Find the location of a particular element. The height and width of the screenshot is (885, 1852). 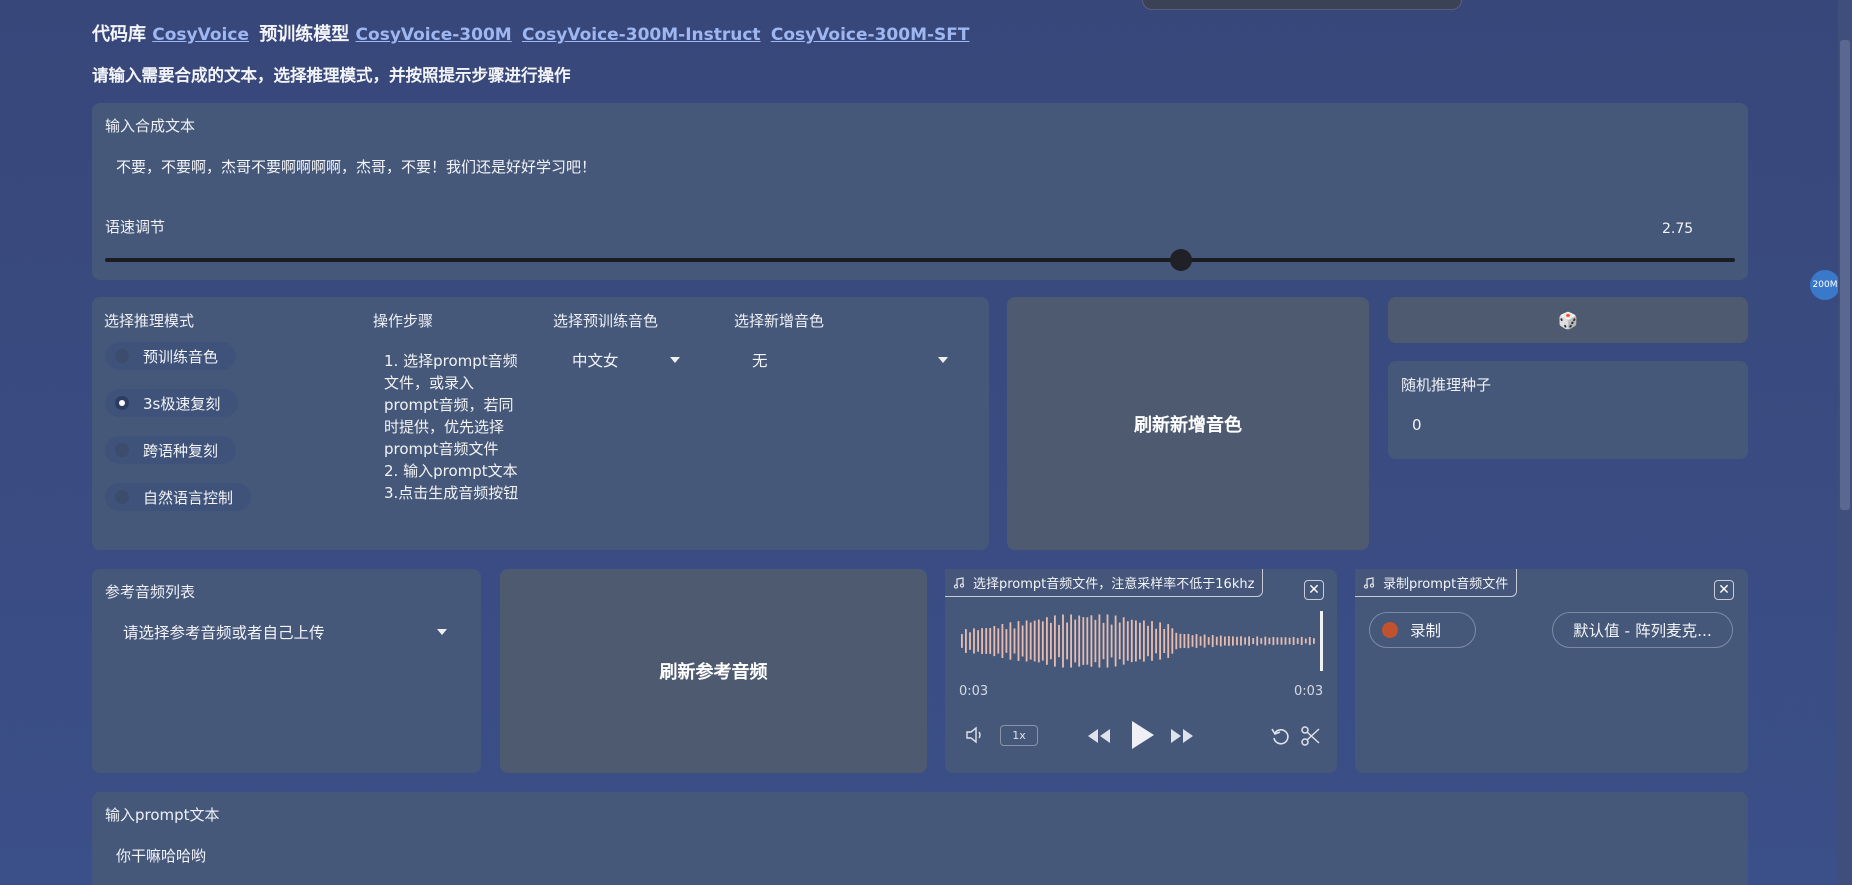

step-2: 2. 输入prompt文本 is located at coordinates (451, 471).